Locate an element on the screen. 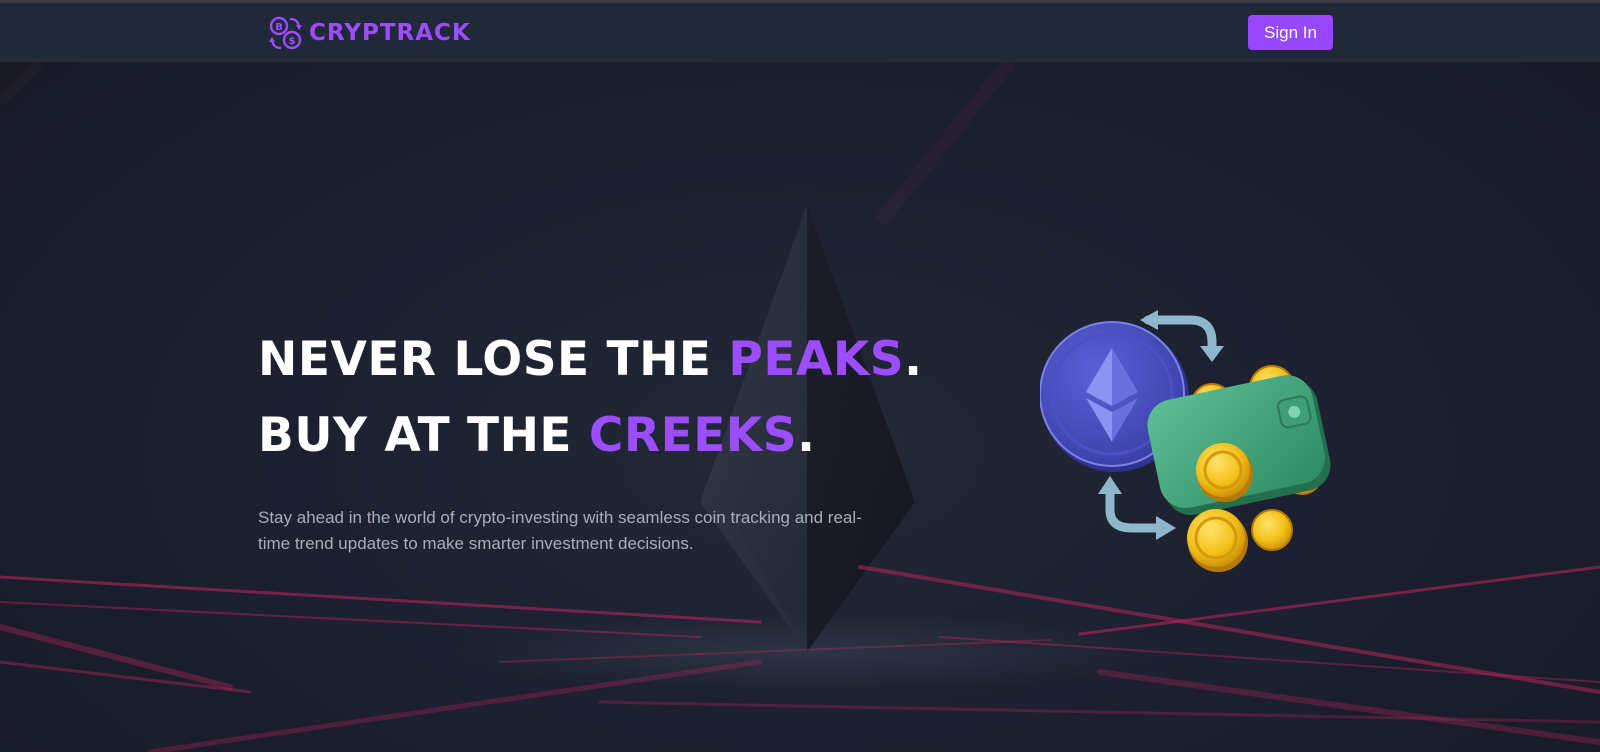  brand-logo: B $ CRYPTRACK is located at coordinates (370, 33).